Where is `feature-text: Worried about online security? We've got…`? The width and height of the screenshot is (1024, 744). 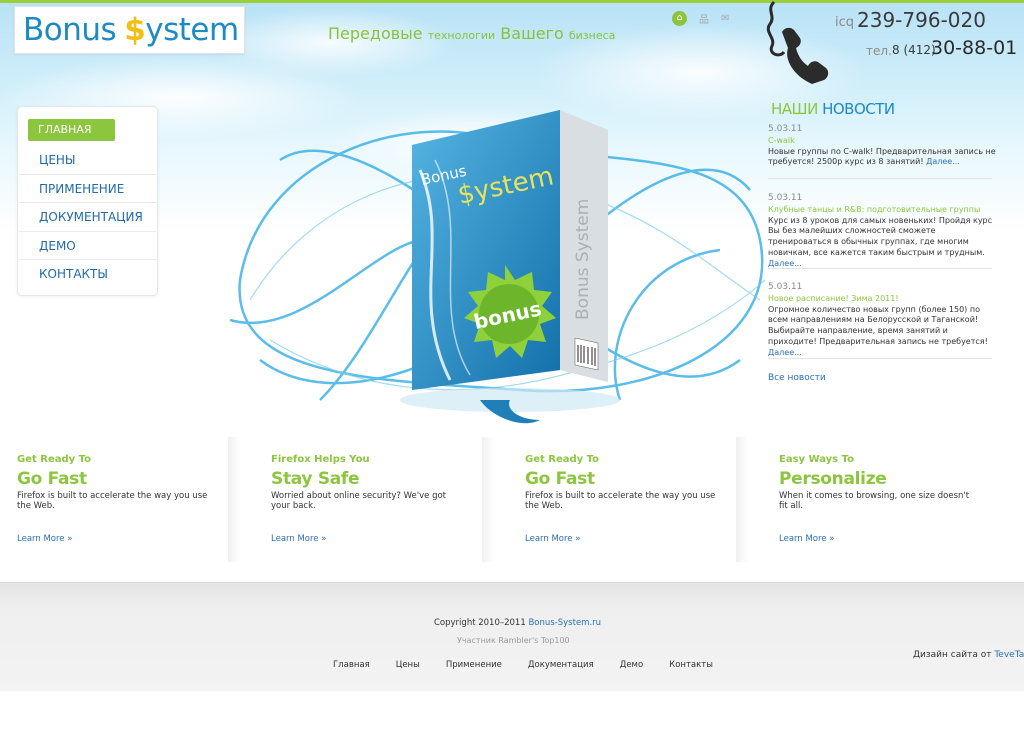
feature-text: Worried about online security? We've got… is located at coordinates (359, 501).